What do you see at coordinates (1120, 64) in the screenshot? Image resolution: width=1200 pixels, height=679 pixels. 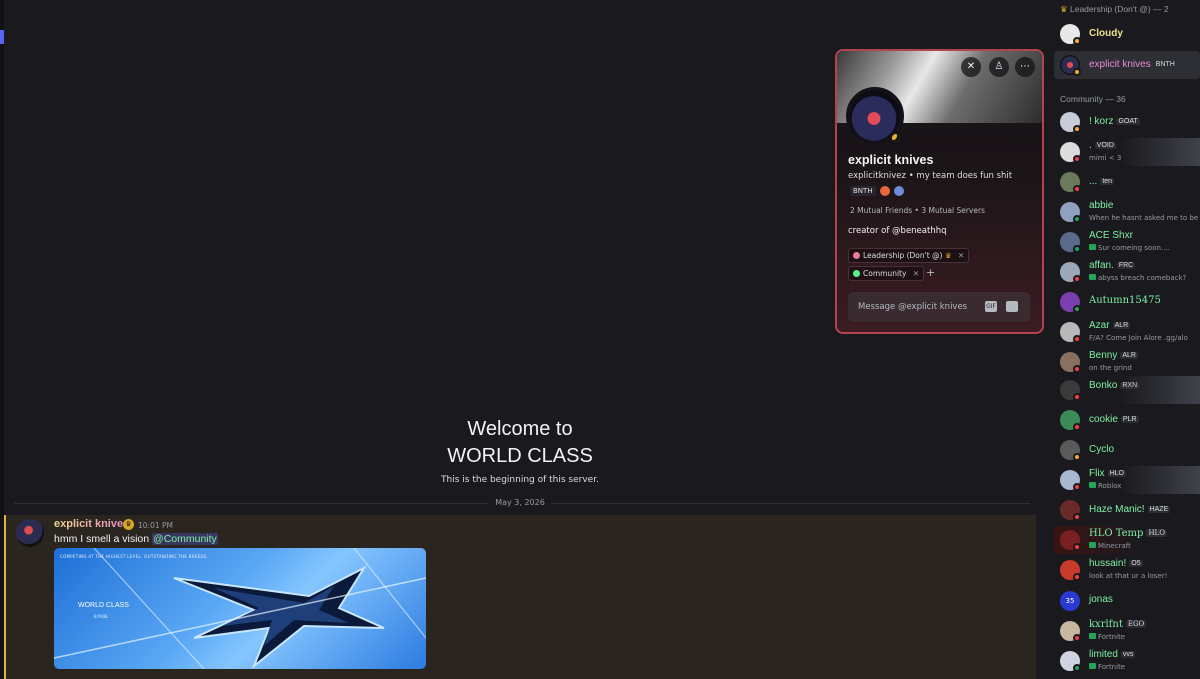 I see `member-name-text: explicit knives` at bounding box center [1120, 64].